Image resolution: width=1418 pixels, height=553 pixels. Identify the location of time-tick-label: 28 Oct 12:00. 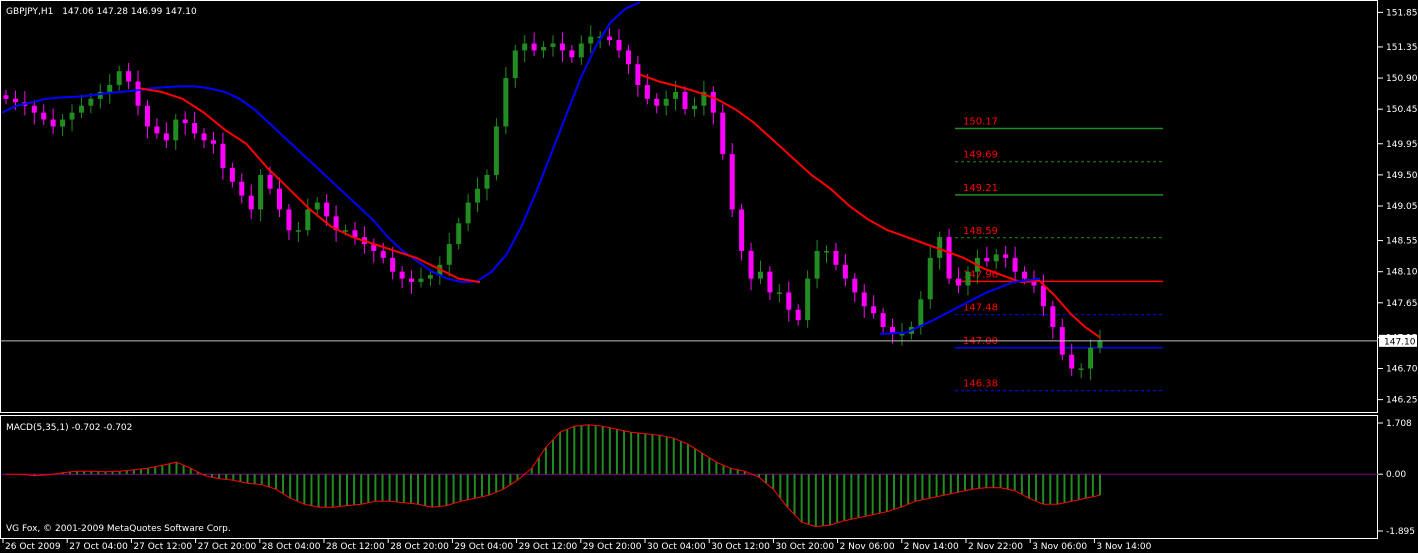
(355, 547).